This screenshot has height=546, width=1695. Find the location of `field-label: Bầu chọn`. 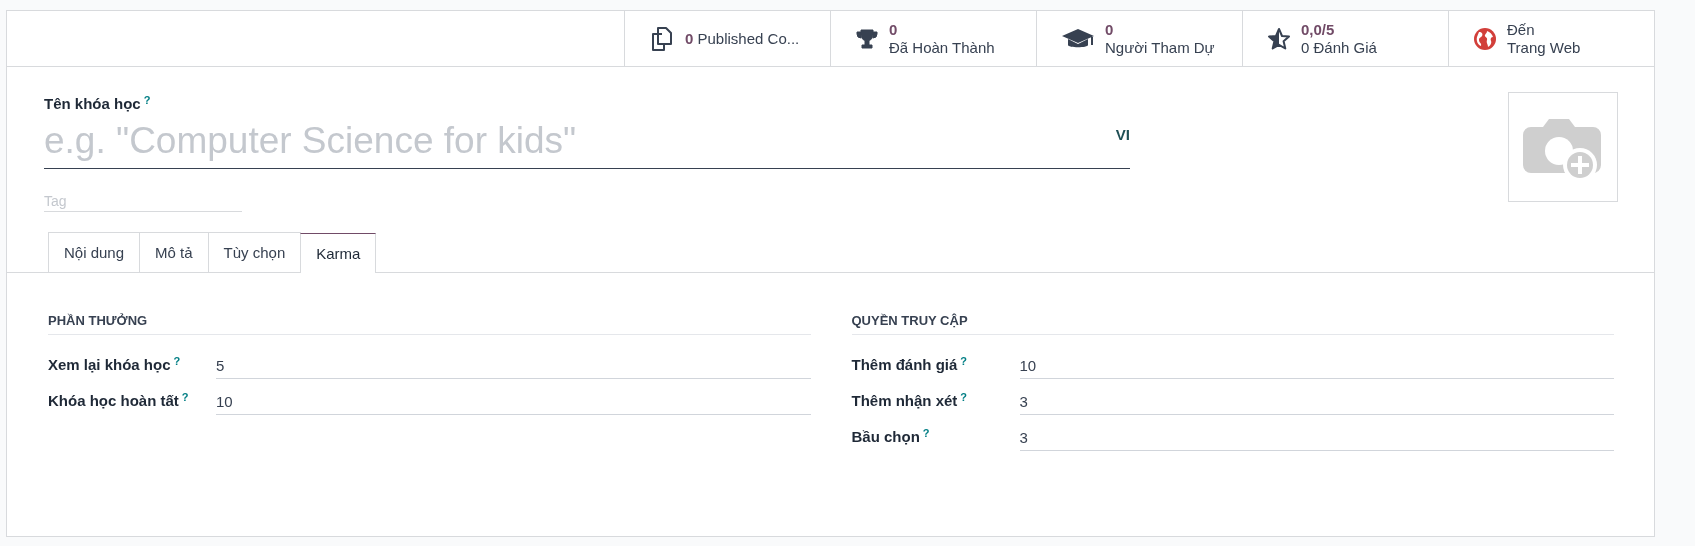

field-label: Bầu chọn is located at coordinates (885, 436).